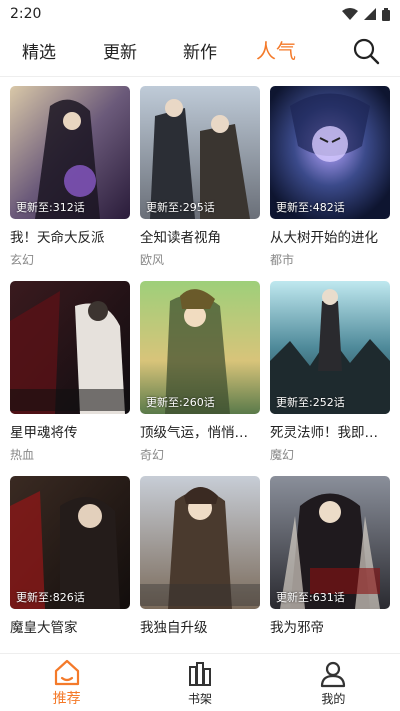 The width and height of the screenshot is (400, 711). Describe the element at coordinates (200, 433) in the screenshot. I see `comic-title: 顶级气运，悄悄修炼千年` at that location.